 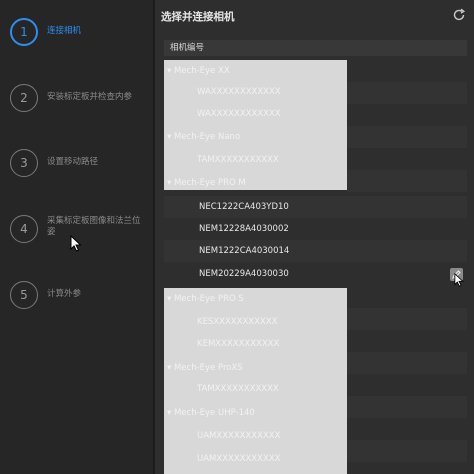 What do you see at coordinates (24, 98) in the screenshot?
I see `step-number: 2` at bounding box center [24, 98].